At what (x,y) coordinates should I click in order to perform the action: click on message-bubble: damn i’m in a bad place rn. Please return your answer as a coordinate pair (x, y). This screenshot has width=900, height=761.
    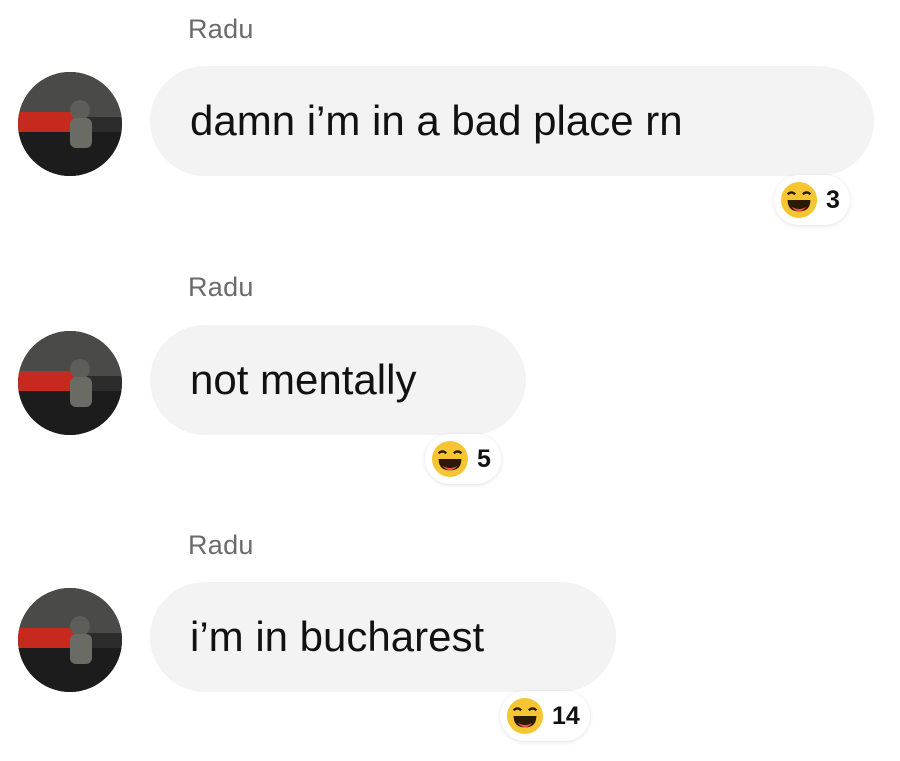
    Looking at the image, I should click on (512, 121).